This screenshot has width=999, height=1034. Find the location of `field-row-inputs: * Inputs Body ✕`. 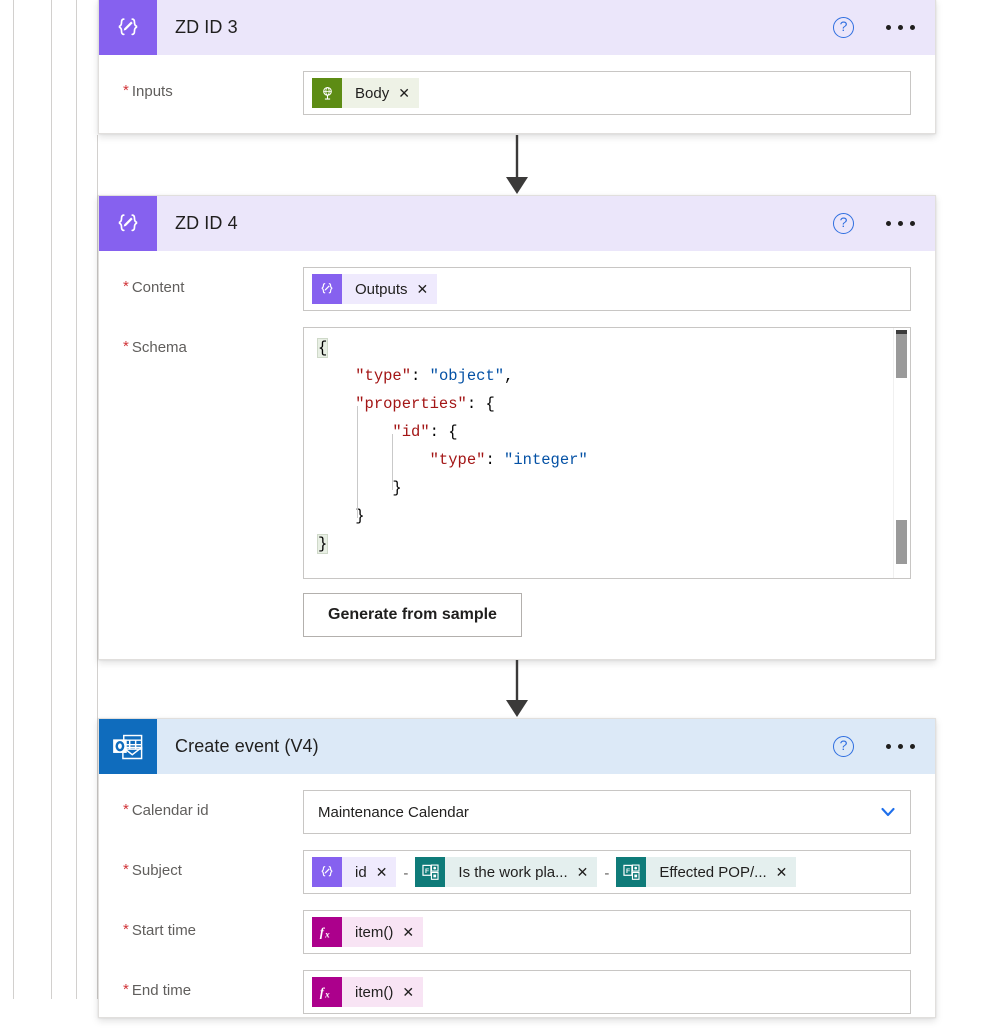

field-row-inputs: * Inputs Body ✕ is located at coordinates (517, 93).